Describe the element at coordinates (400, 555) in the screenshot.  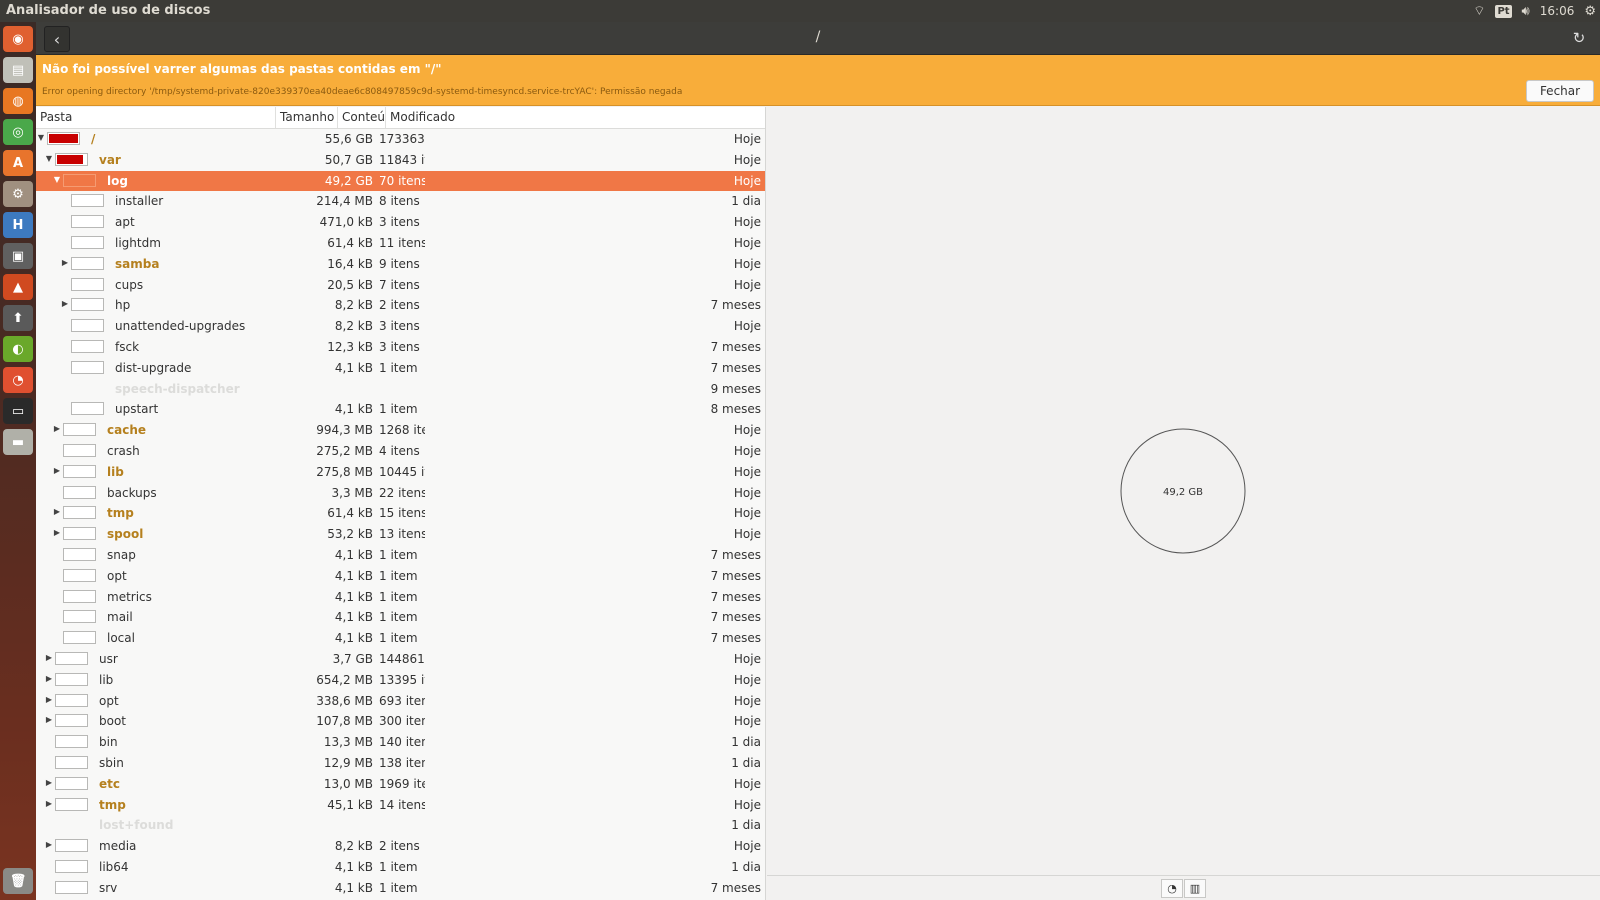
I see `tree-row: snap 4,1 kB 1 item 7 meses` at that location.